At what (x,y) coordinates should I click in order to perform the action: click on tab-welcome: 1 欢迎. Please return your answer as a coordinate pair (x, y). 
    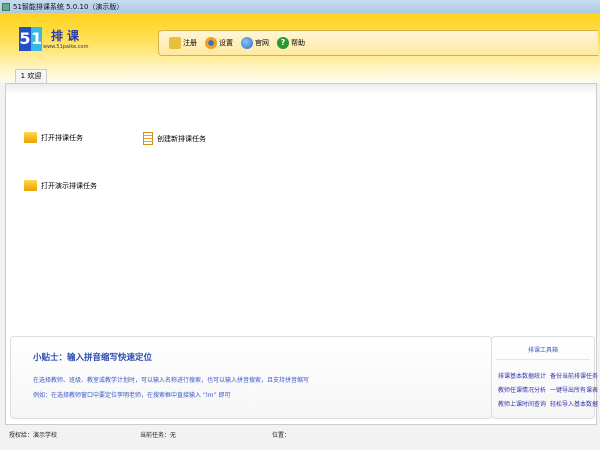
    Looking at the image, I should click on (31, 76).